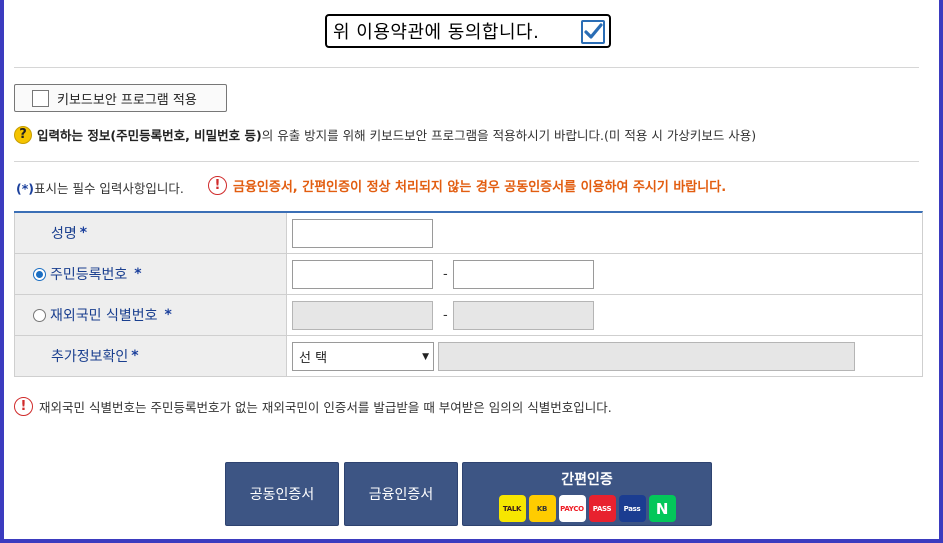  I want to click on simple-auth-button: 간편인증 TALK KB PAYCO PASS Pass N, so click(587, 494).